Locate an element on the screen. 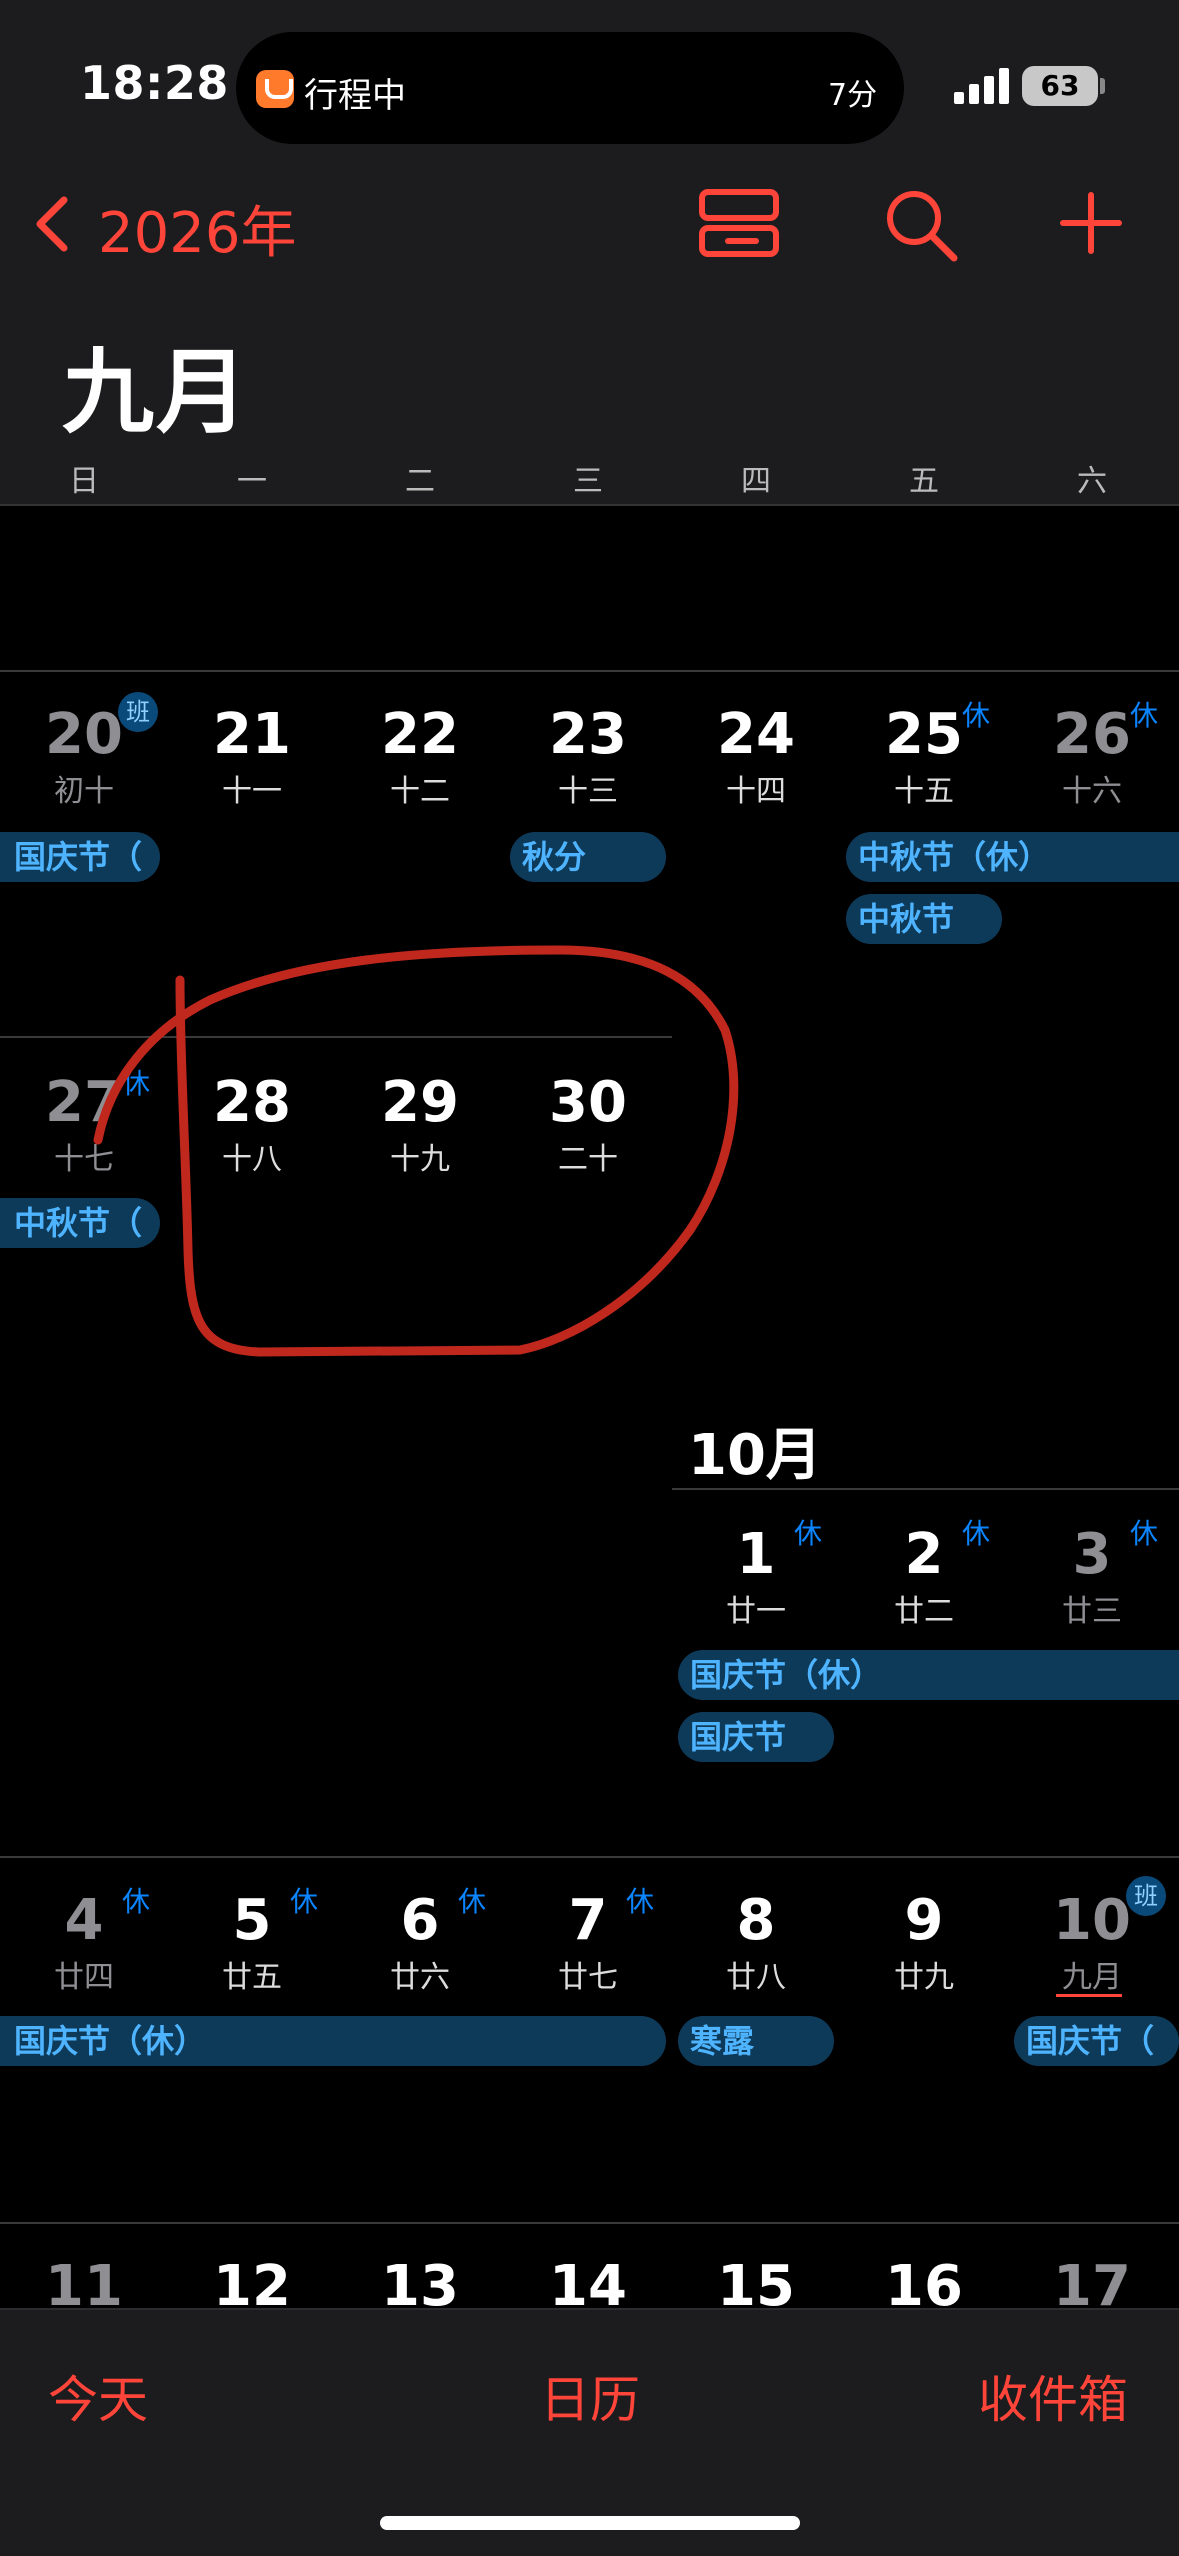 Image resolution: width=1179 pixels, height=2556 pixels. lunar-oct-8: 廿八 is located at coordinates (756, 1977).